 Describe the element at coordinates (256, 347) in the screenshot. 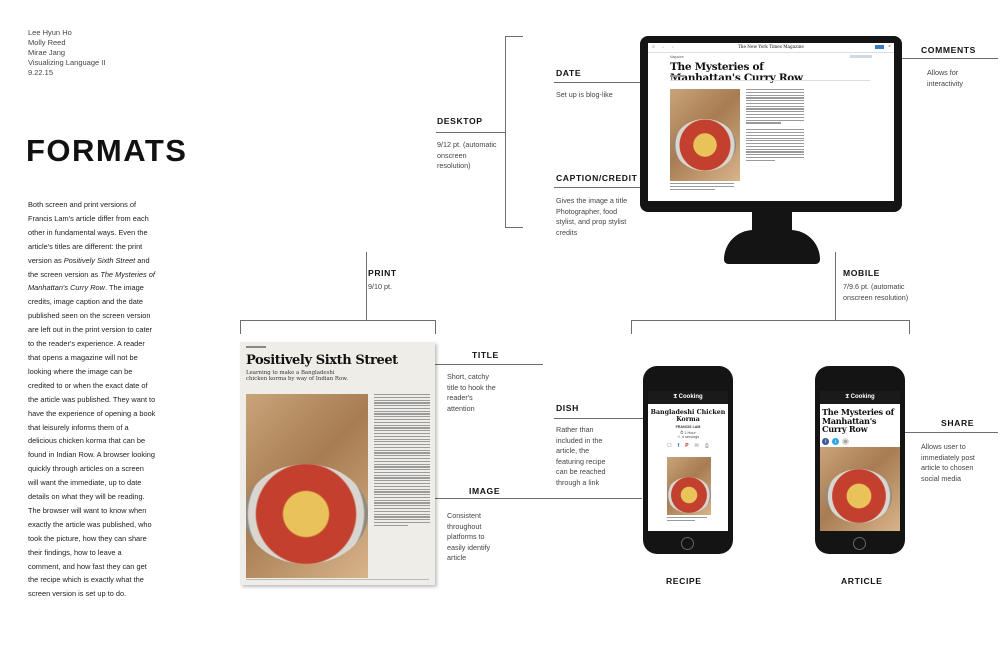

I see `folio` at that location.